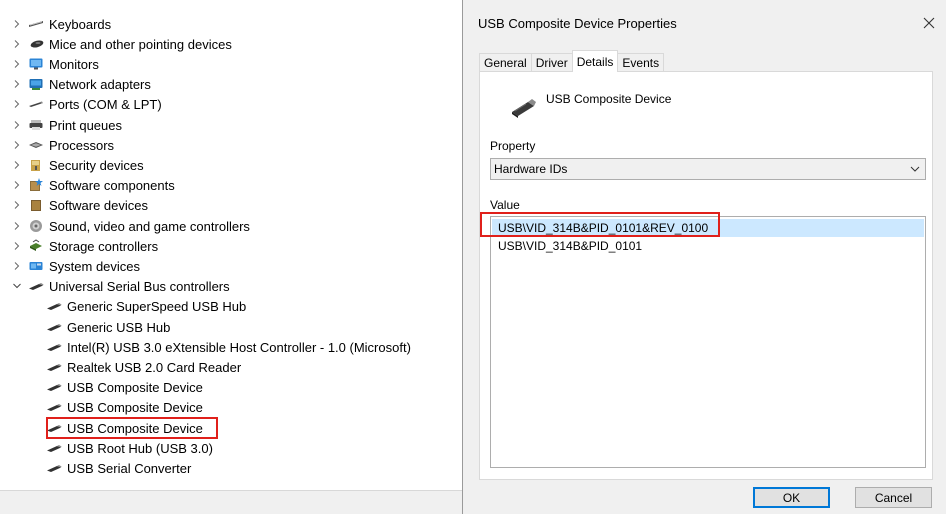 The image size is (946, 514). I want to click on close-button, so click(929, 23).